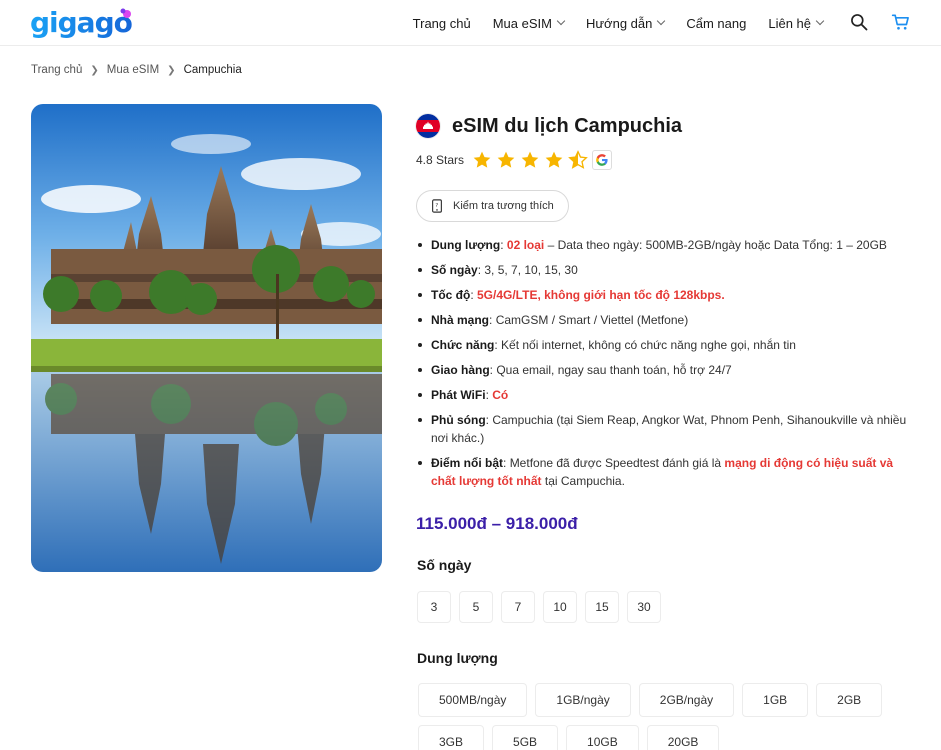 Image resolution: width=941 pixels, height=750 pixels. I want to click on capacity-option: 10GB, so click(602, 737).